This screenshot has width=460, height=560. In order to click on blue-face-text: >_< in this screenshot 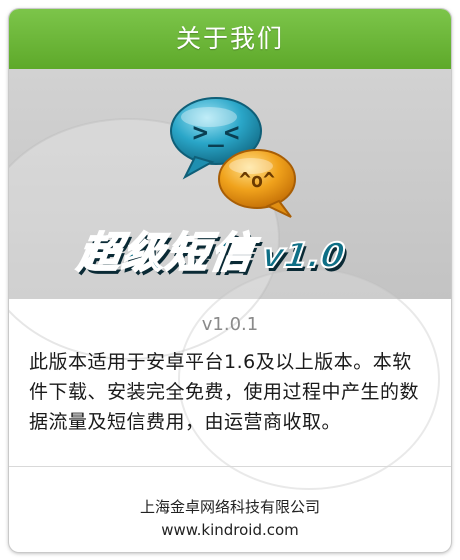, I will do `click(216, 133)`.